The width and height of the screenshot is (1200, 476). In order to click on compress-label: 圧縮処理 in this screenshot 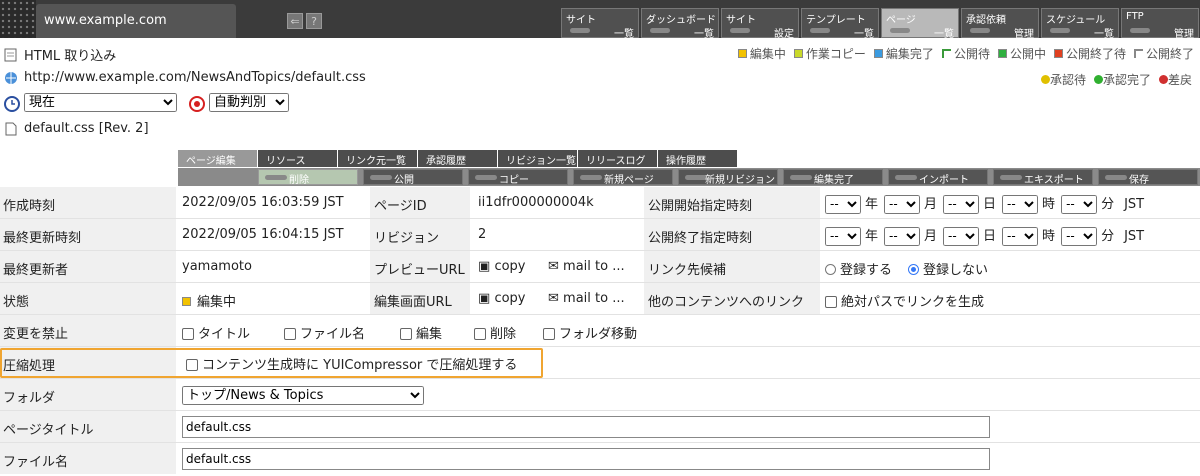, I will do `click(88, 362)`.